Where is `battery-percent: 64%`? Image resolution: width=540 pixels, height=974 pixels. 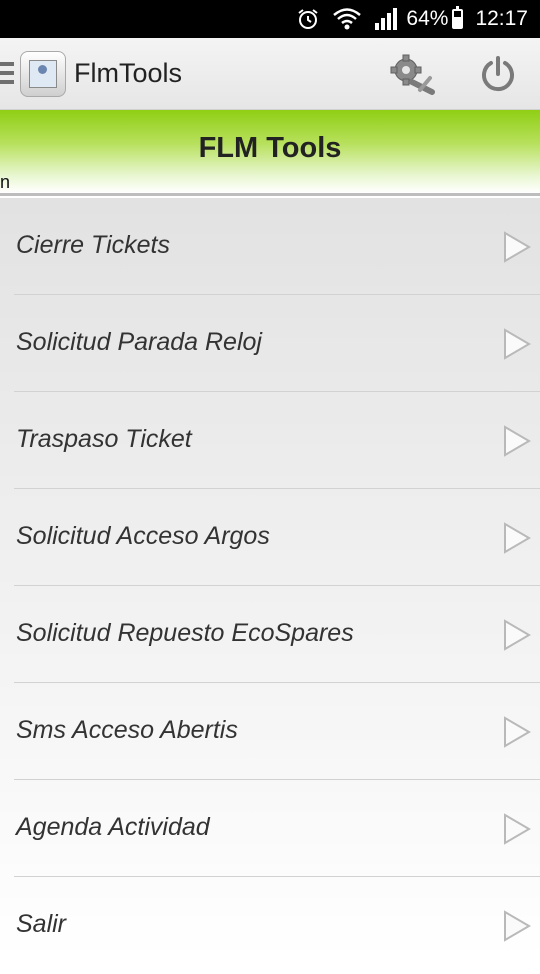
battery-percent: 64% is located at coordinates (427, 18).